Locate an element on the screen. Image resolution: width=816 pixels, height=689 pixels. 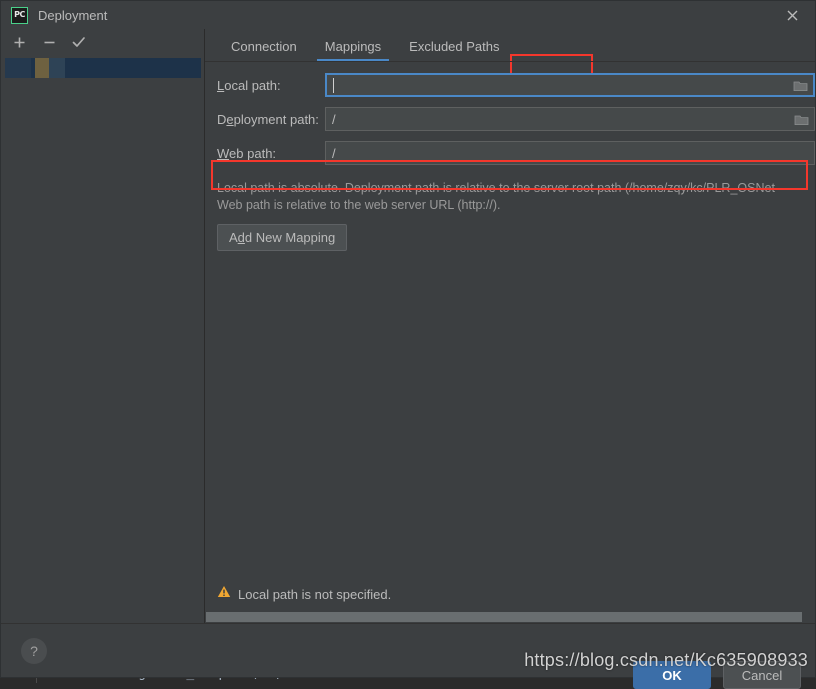
local-path-row: Local path: is located at coordinates (516, 85).